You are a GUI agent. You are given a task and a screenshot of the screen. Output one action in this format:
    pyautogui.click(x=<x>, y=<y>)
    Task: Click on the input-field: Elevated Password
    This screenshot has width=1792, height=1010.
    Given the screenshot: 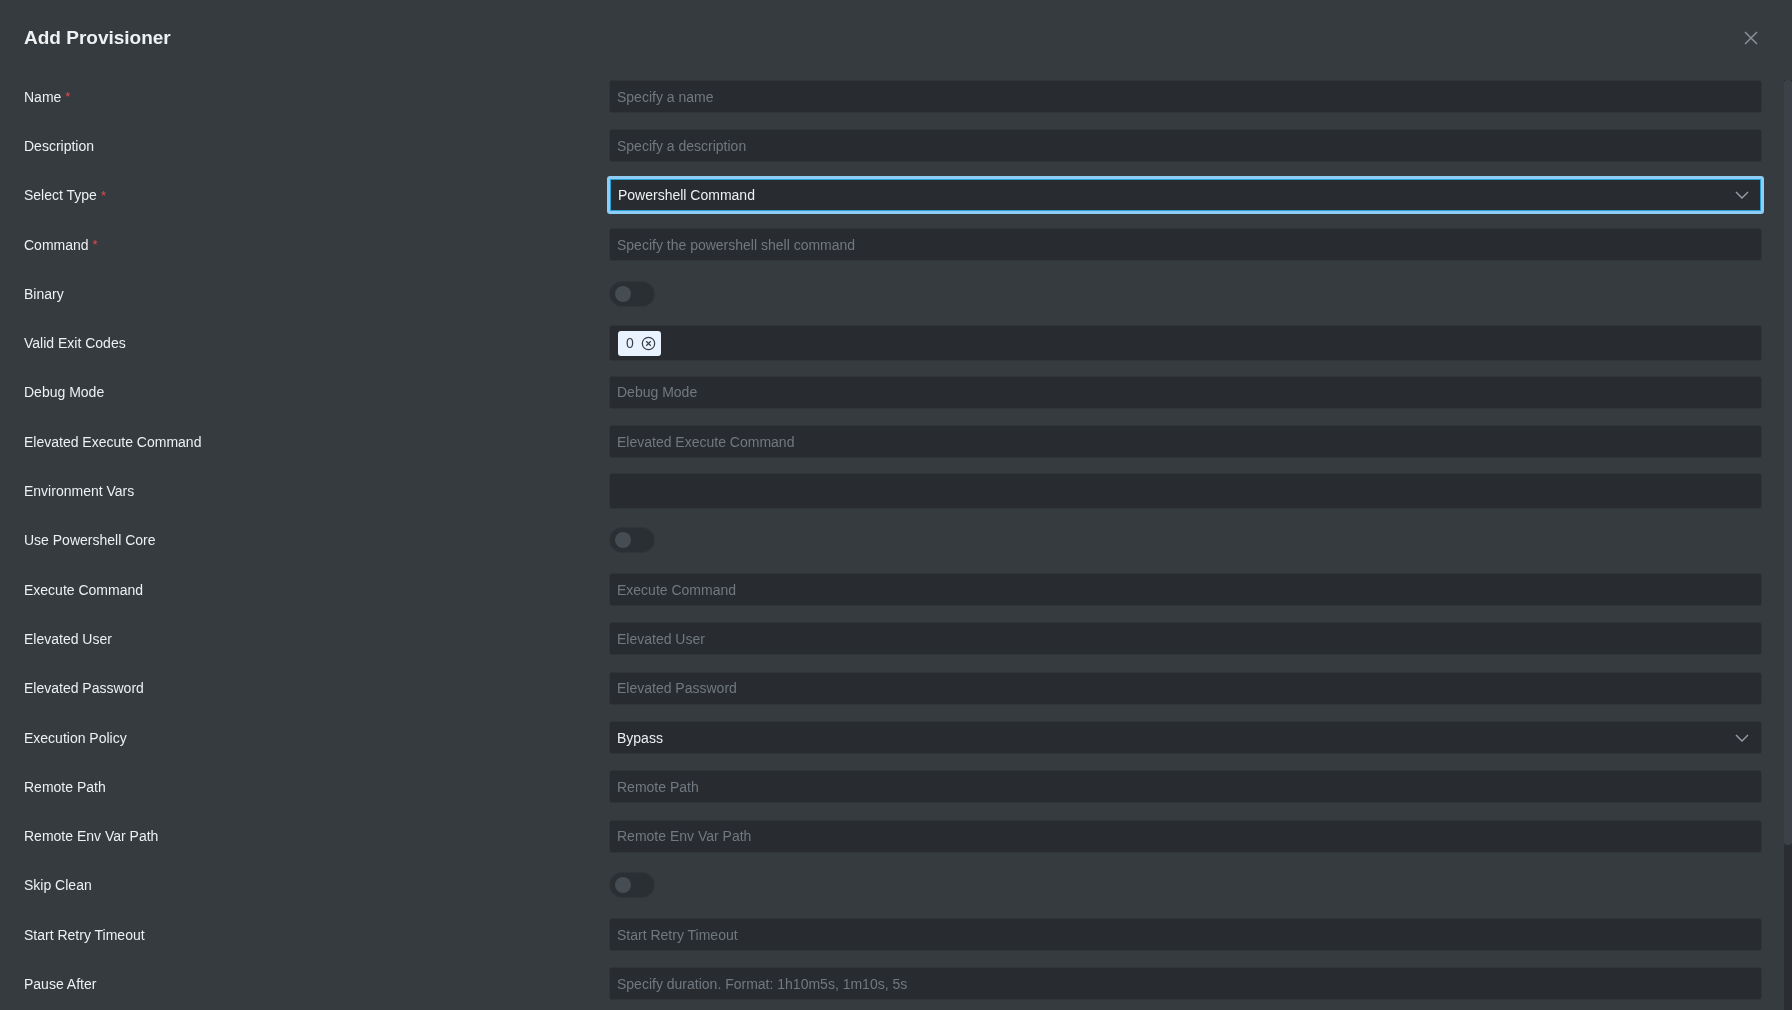 What is the action you would take?
    pyautogui.click(x=1185, y=688)
    